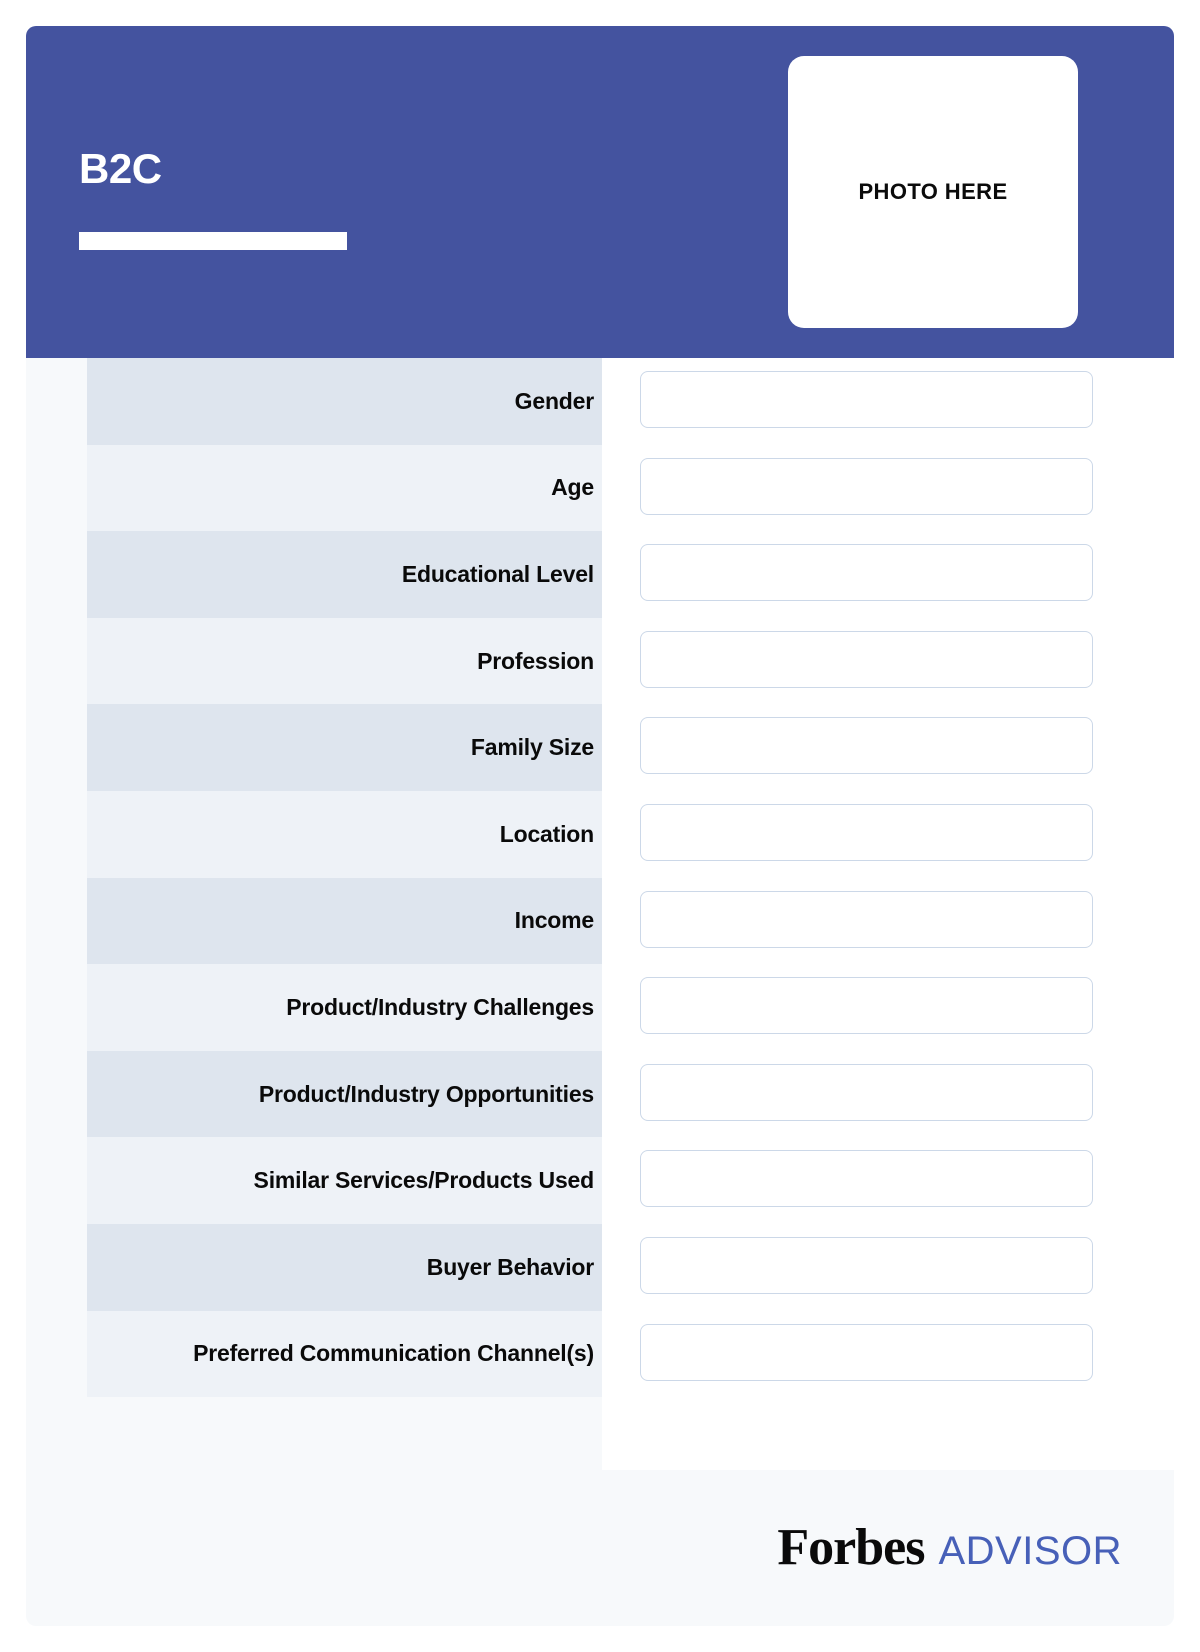  I want to click on field-input-family-size, so click(866, 746).